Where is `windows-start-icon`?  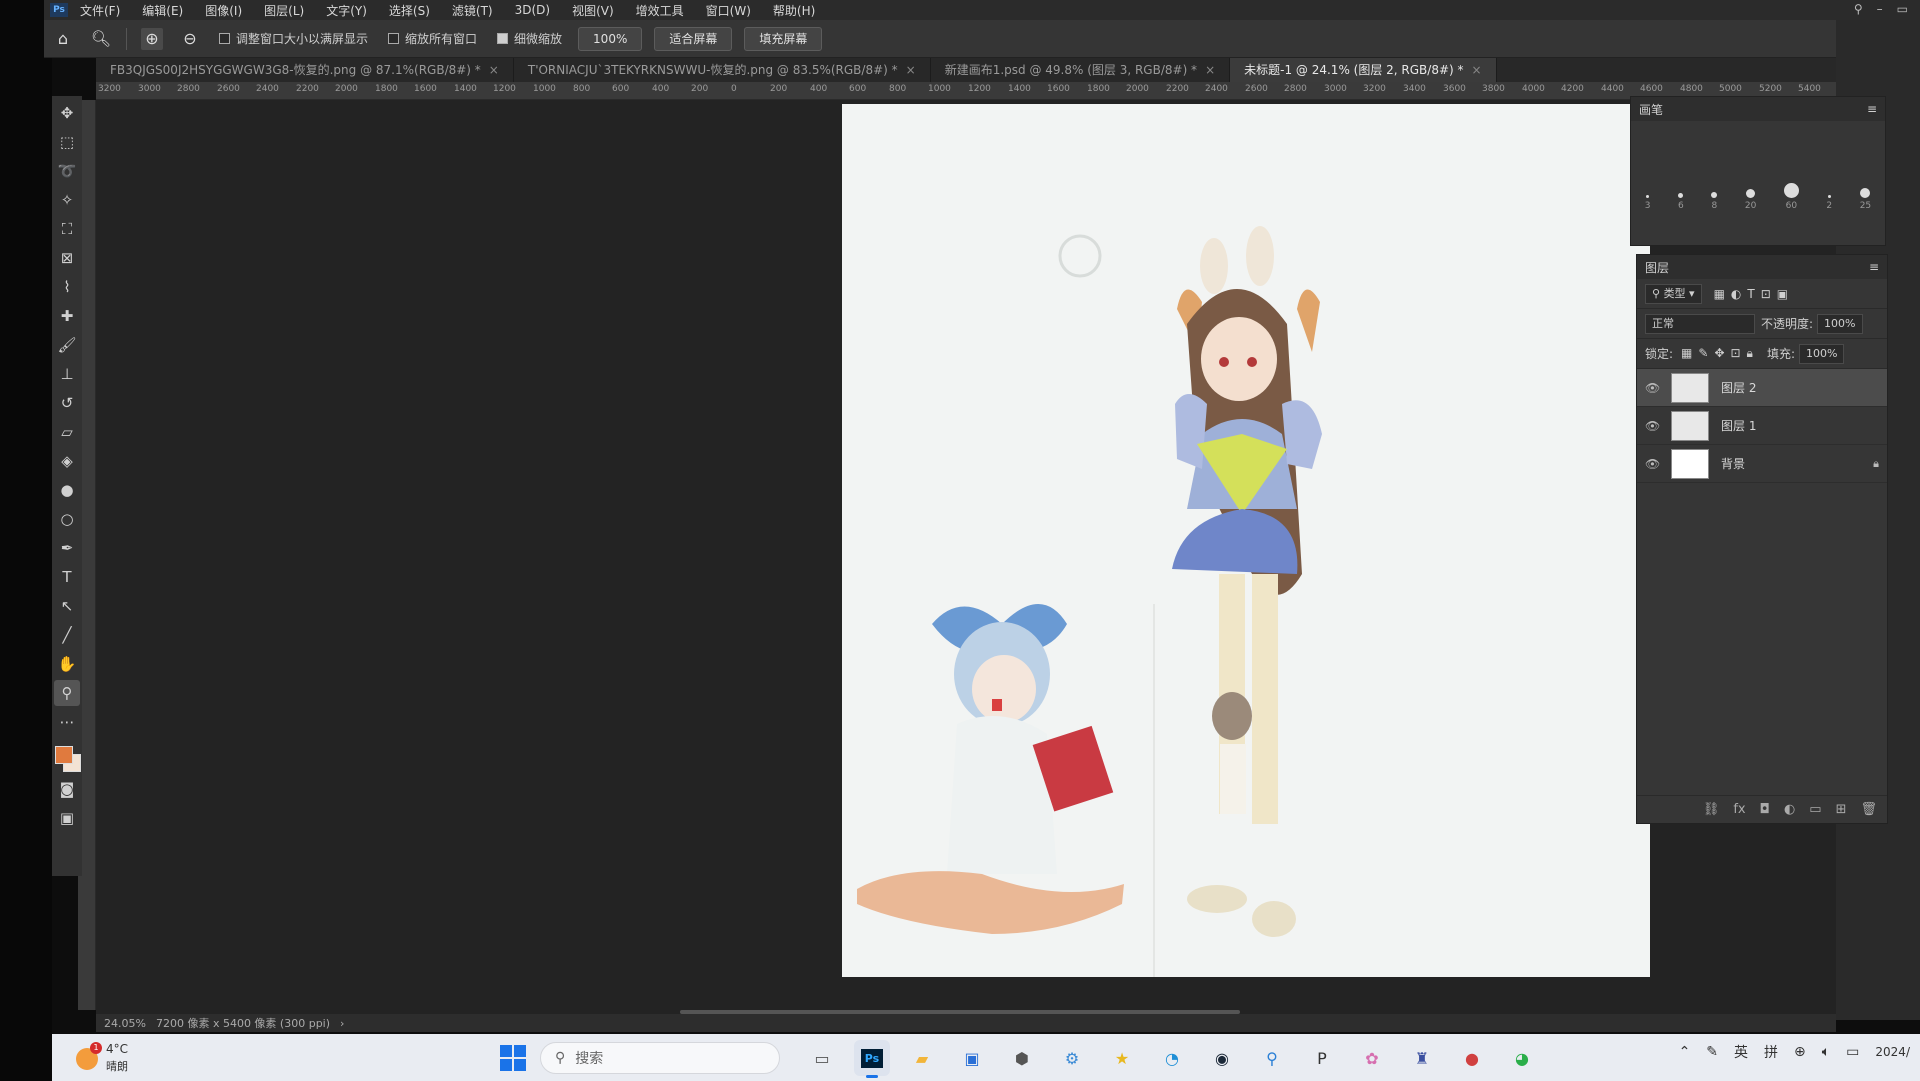
windows-start-icon is located at coordinates (513, 1058).